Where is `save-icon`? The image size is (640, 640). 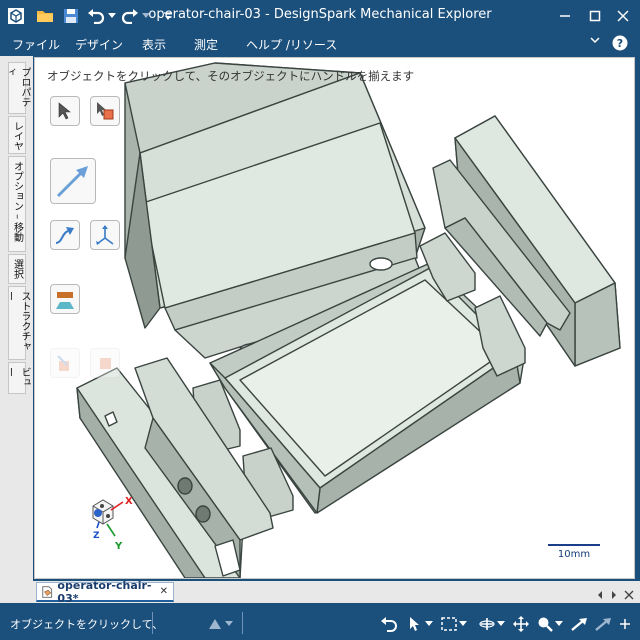 save-icon is located at coordinates (71, 16).